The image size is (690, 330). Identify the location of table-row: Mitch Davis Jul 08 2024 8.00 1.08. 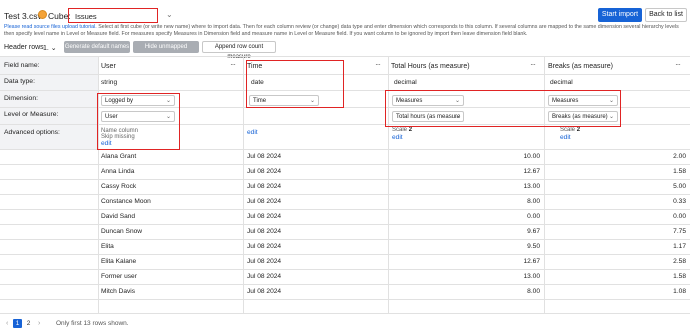
(345, 291).